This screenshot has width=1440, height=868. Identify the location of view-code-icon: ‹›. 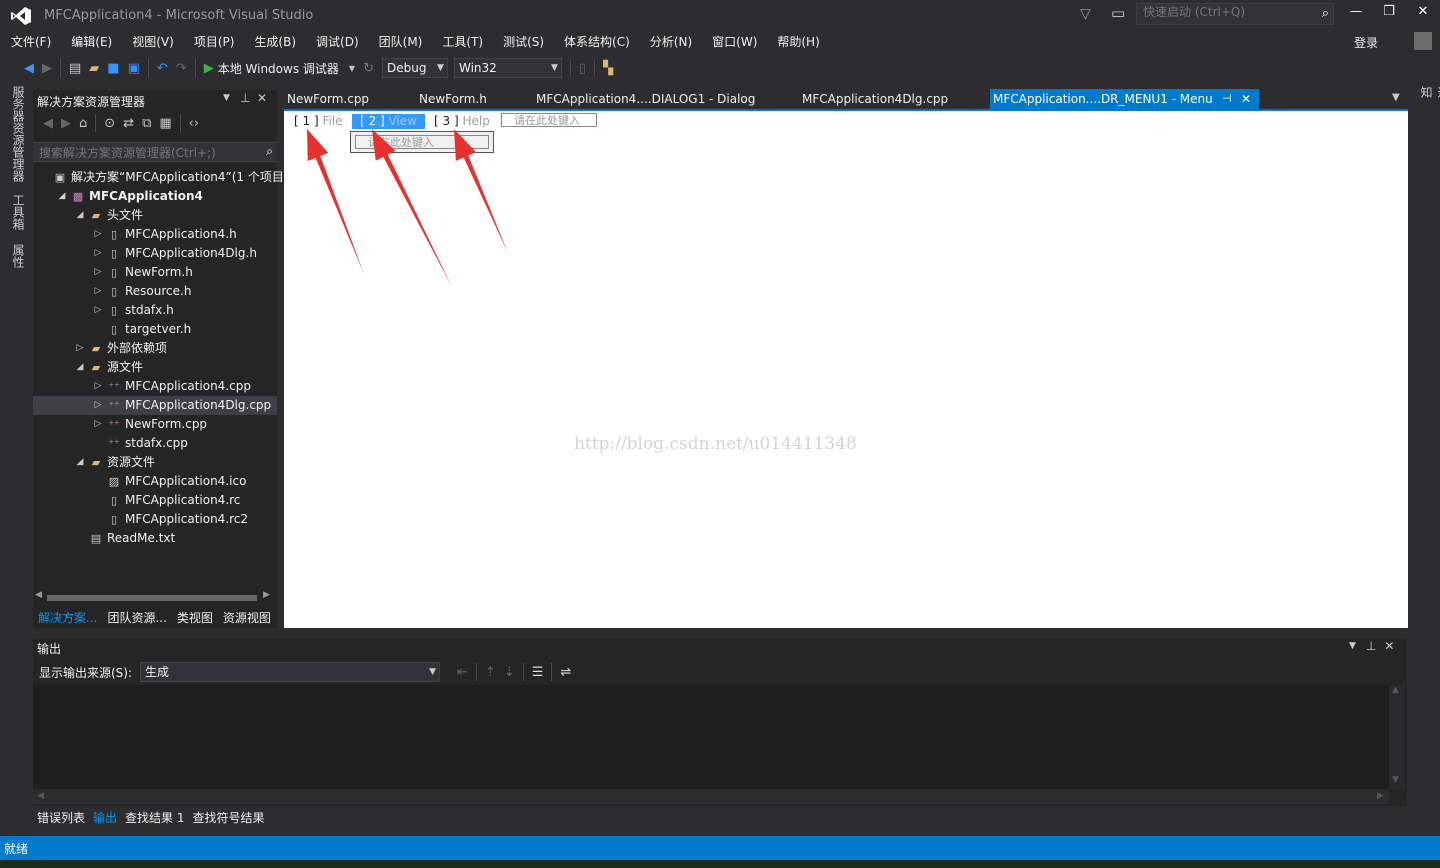
(194, 123).